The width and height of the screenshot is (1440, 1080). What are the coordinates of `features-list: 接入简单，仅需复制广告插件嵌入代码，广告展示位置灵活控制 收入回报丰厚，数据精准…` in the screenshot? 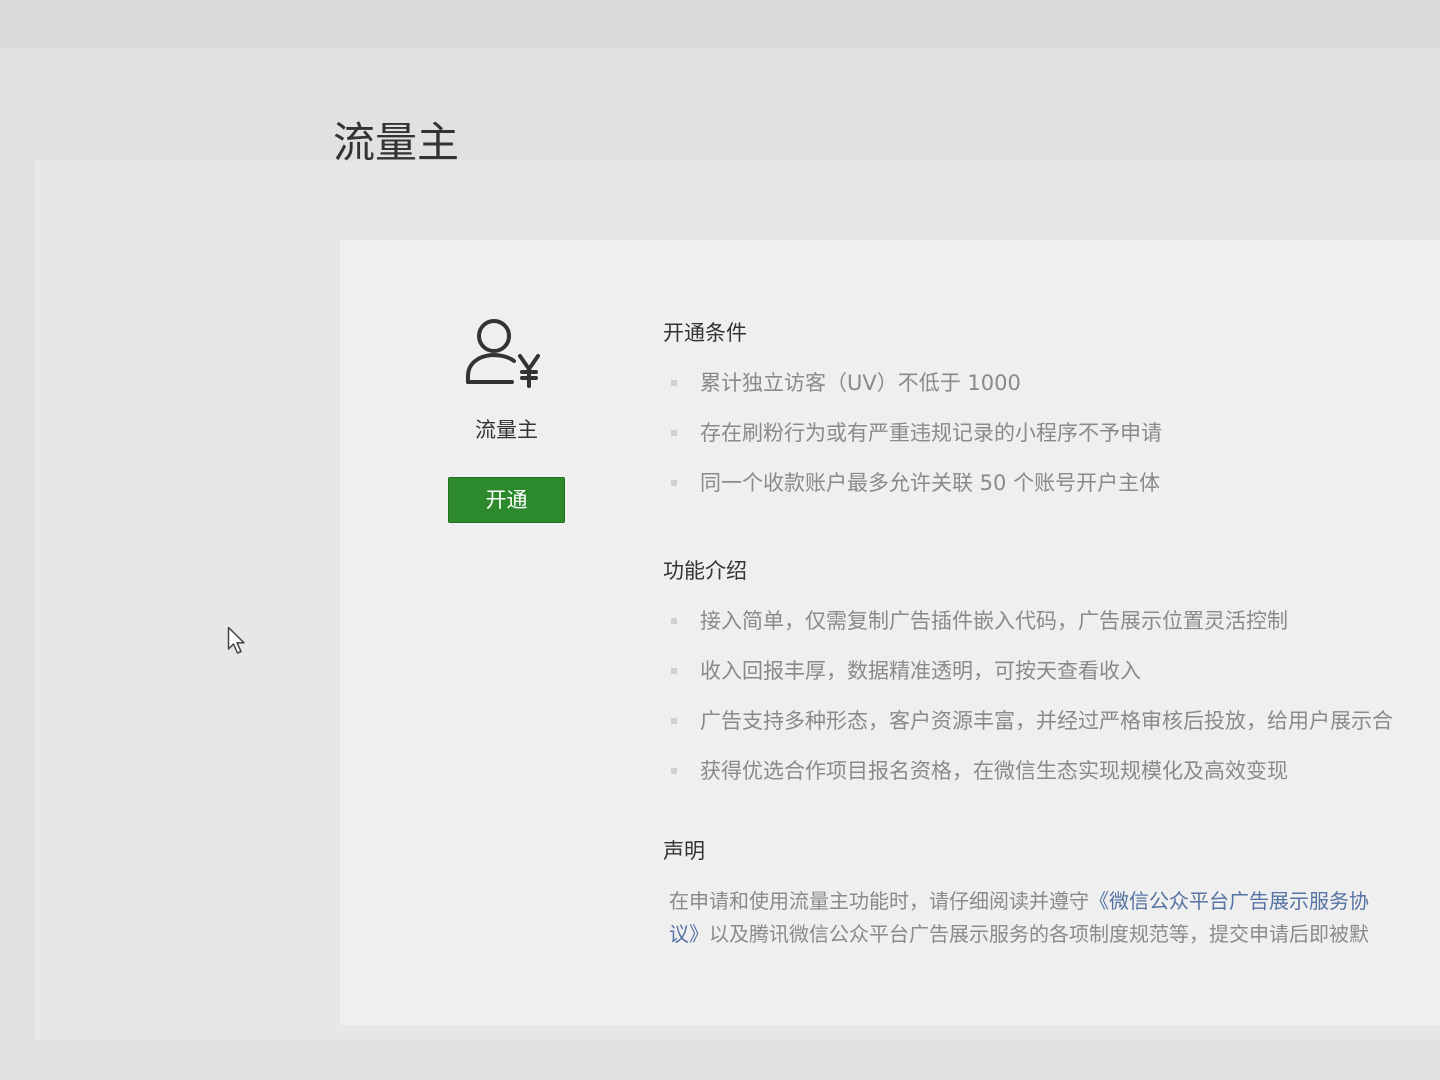 It's located at (1051, 696).